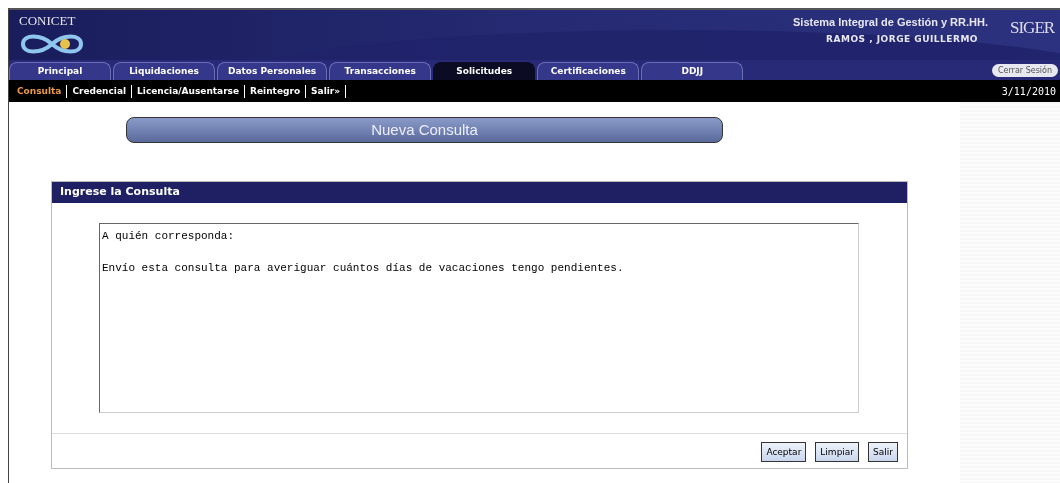 The width and height of the screenshot is (1060, 483). Describe the element at coordinates (902, 39) in the screenshot. I see `user-name: RAMOS , JORGE GUILLERMO` at that location.